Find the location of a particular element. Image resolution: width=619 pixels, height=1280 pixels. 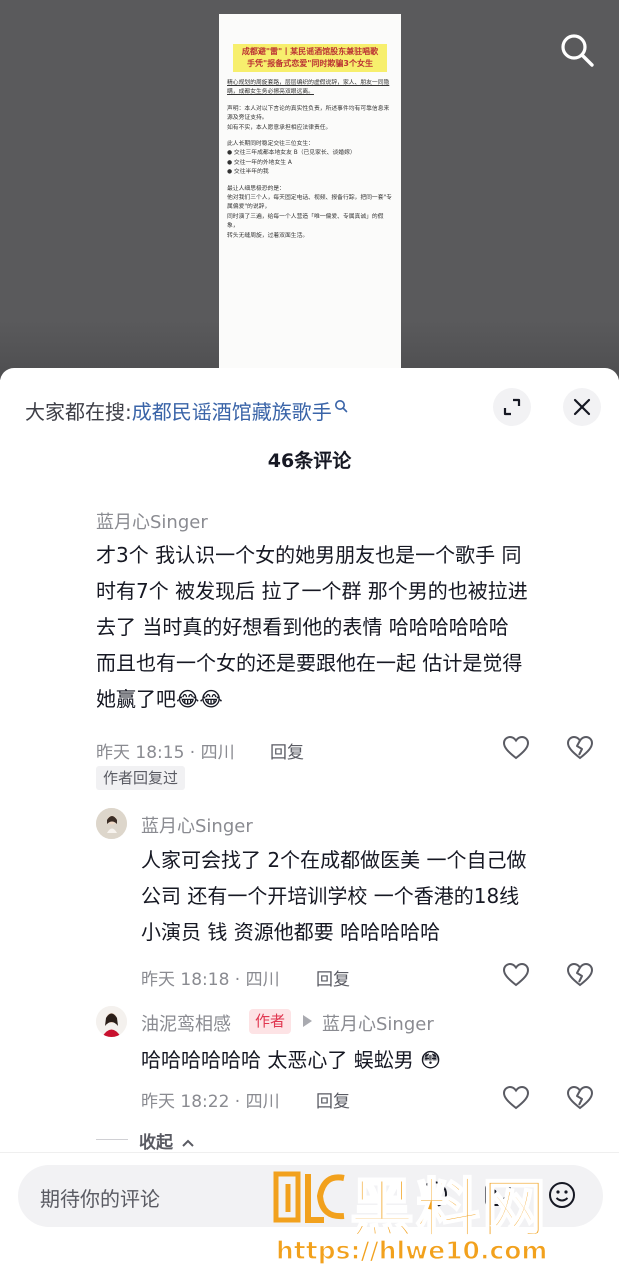

comment-line: 时有7个 被发现后 拉了一个群 那个男的也被拉进 is located at coordinates (312, 591).